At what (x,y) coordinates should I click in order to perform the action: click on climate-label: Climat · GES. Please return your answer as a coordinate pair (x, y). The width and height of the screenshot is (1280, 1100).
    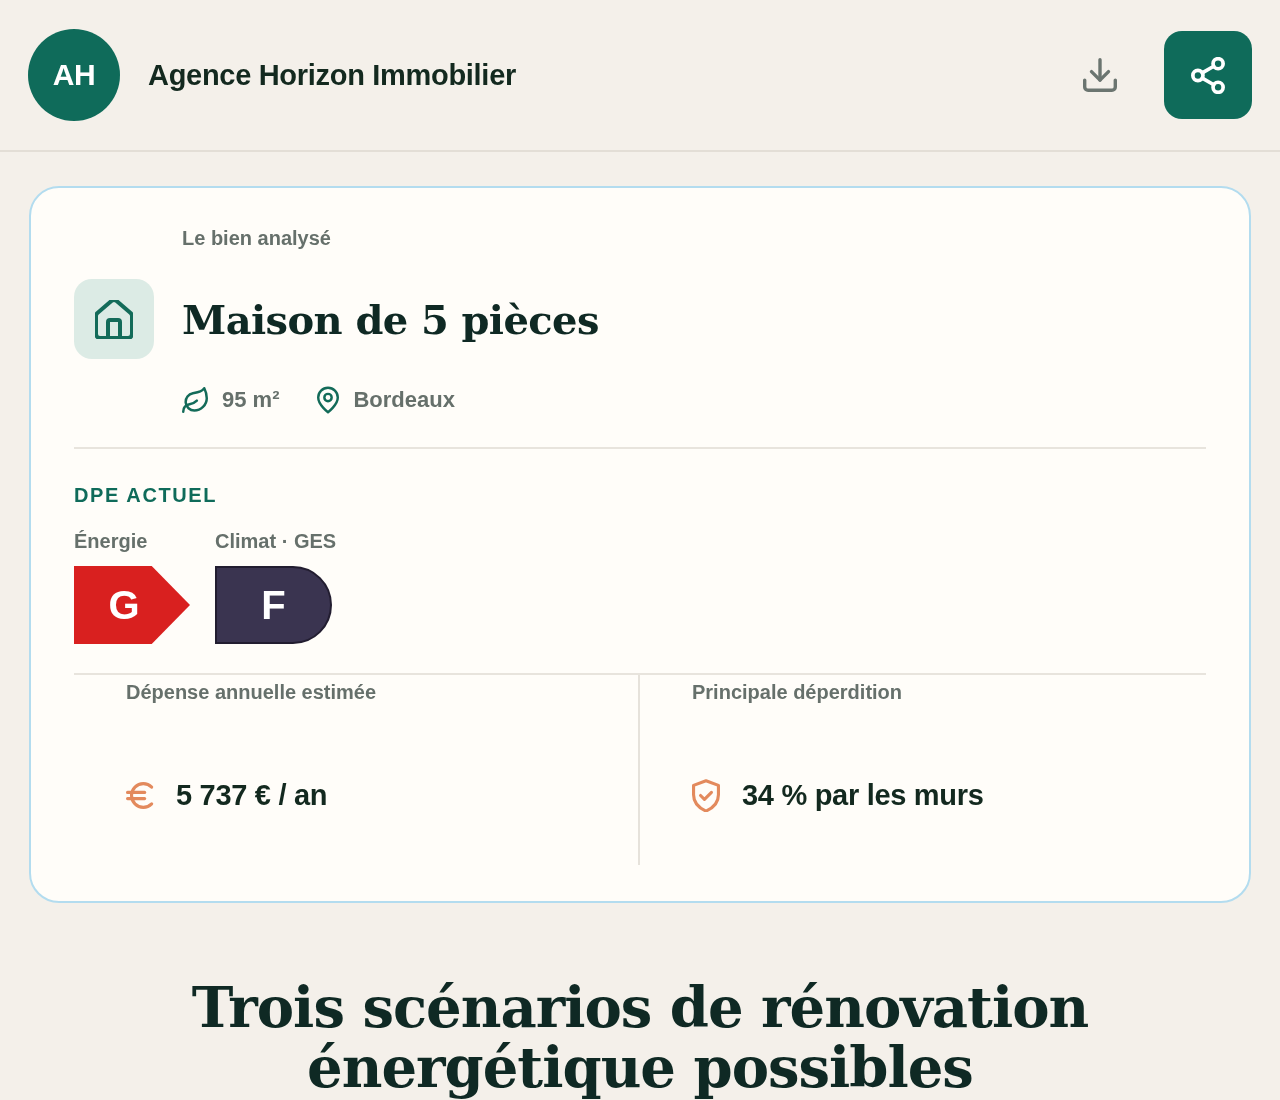
    Looking at the image, I should click on (276, 541).